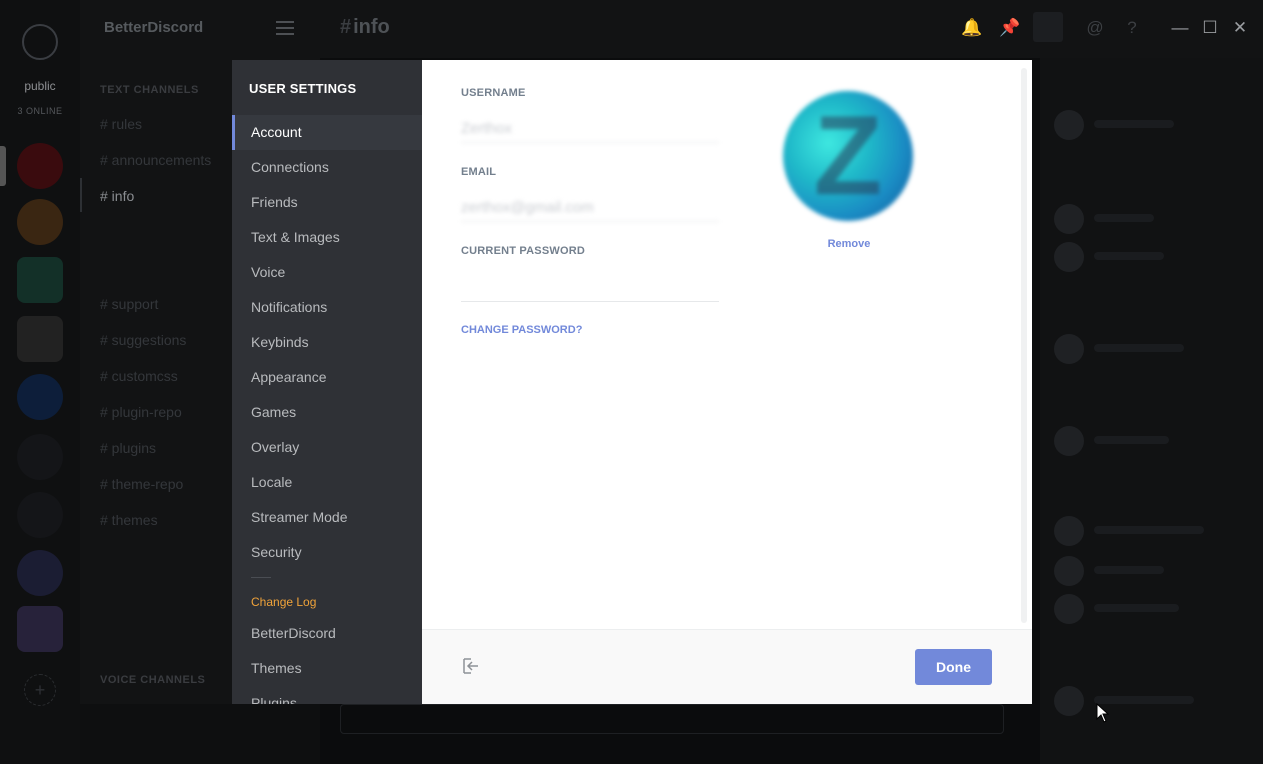 The height and width of the screenshot is (764, 1263). What do you see at coordinates (200, 734) in the screenshot?
I see `user-panel` at bounding box center [200, 734].